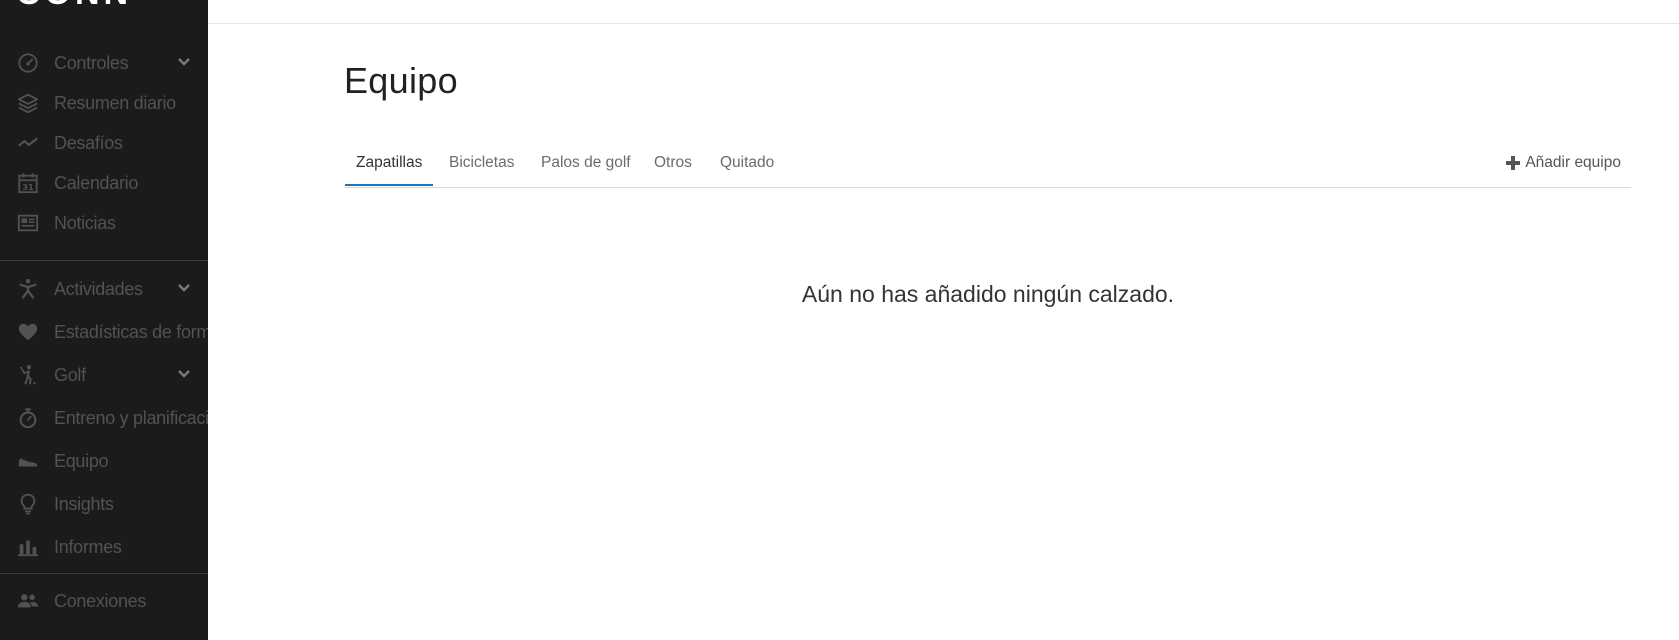 The height and width of the screenshot is (640, 1679). What do you see at coordinates (85, 223) in the screenshot?
I see `sidebar-item-label: Noticias` at bounding box center [85, 223].